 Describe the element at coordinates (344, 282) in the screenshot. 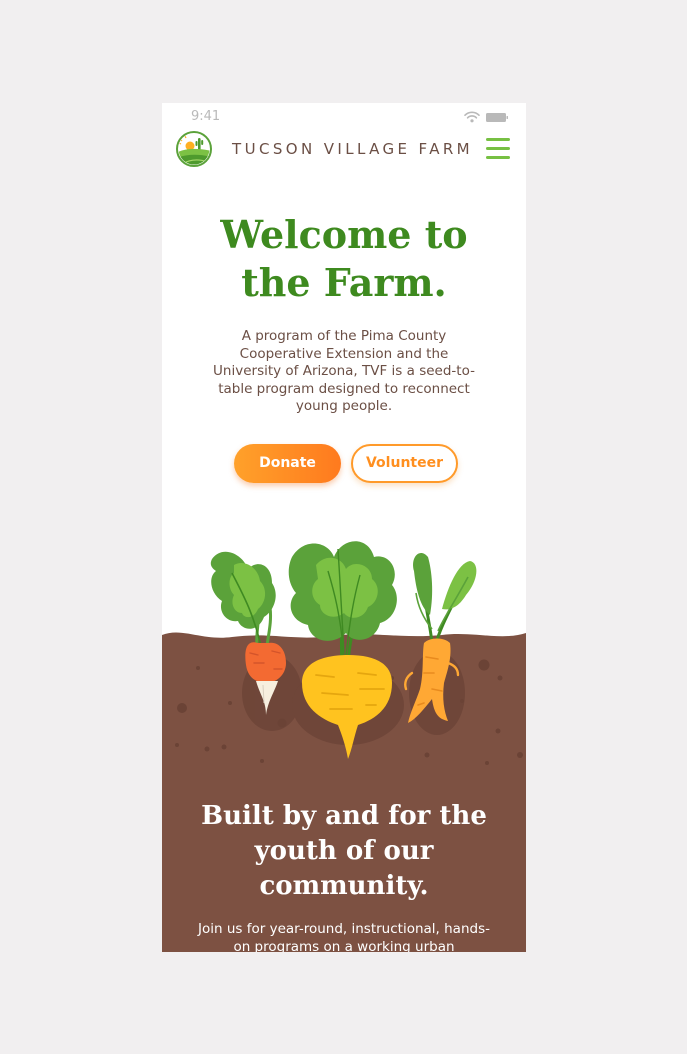

I see `hero-title-line2: the Farm.` at that location.